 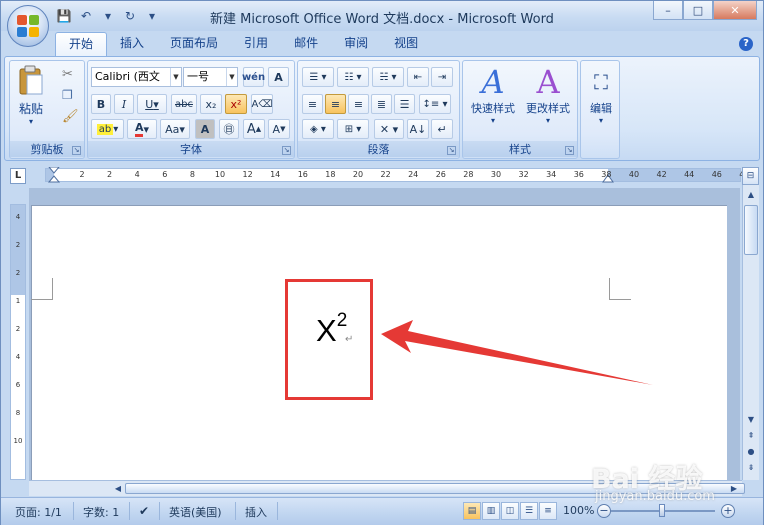 What do you see at coordinates (67, 74) in the screenshot?
I see `cut-icon: ✂` at bounding box center [67, 74].